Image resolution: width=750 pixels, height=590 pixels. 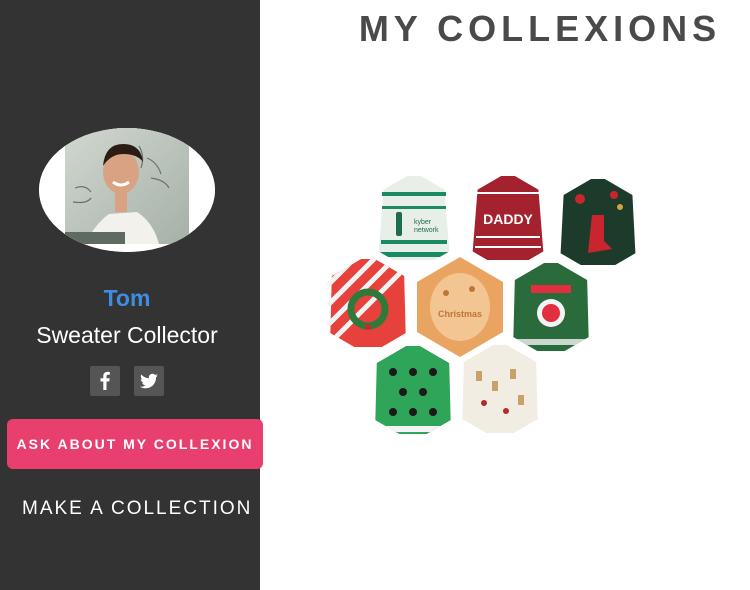 I want to click on profile-title: Sweater Collector, so click(x=127, y=335).